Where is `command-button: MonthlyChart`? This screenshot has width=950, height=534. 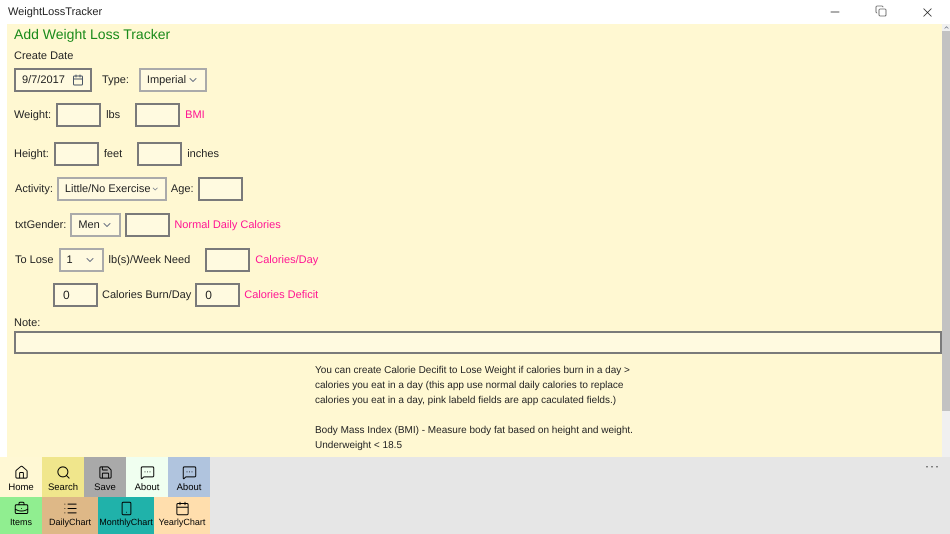
command-button: MonthlyChart is located at coordinates (126, 515).